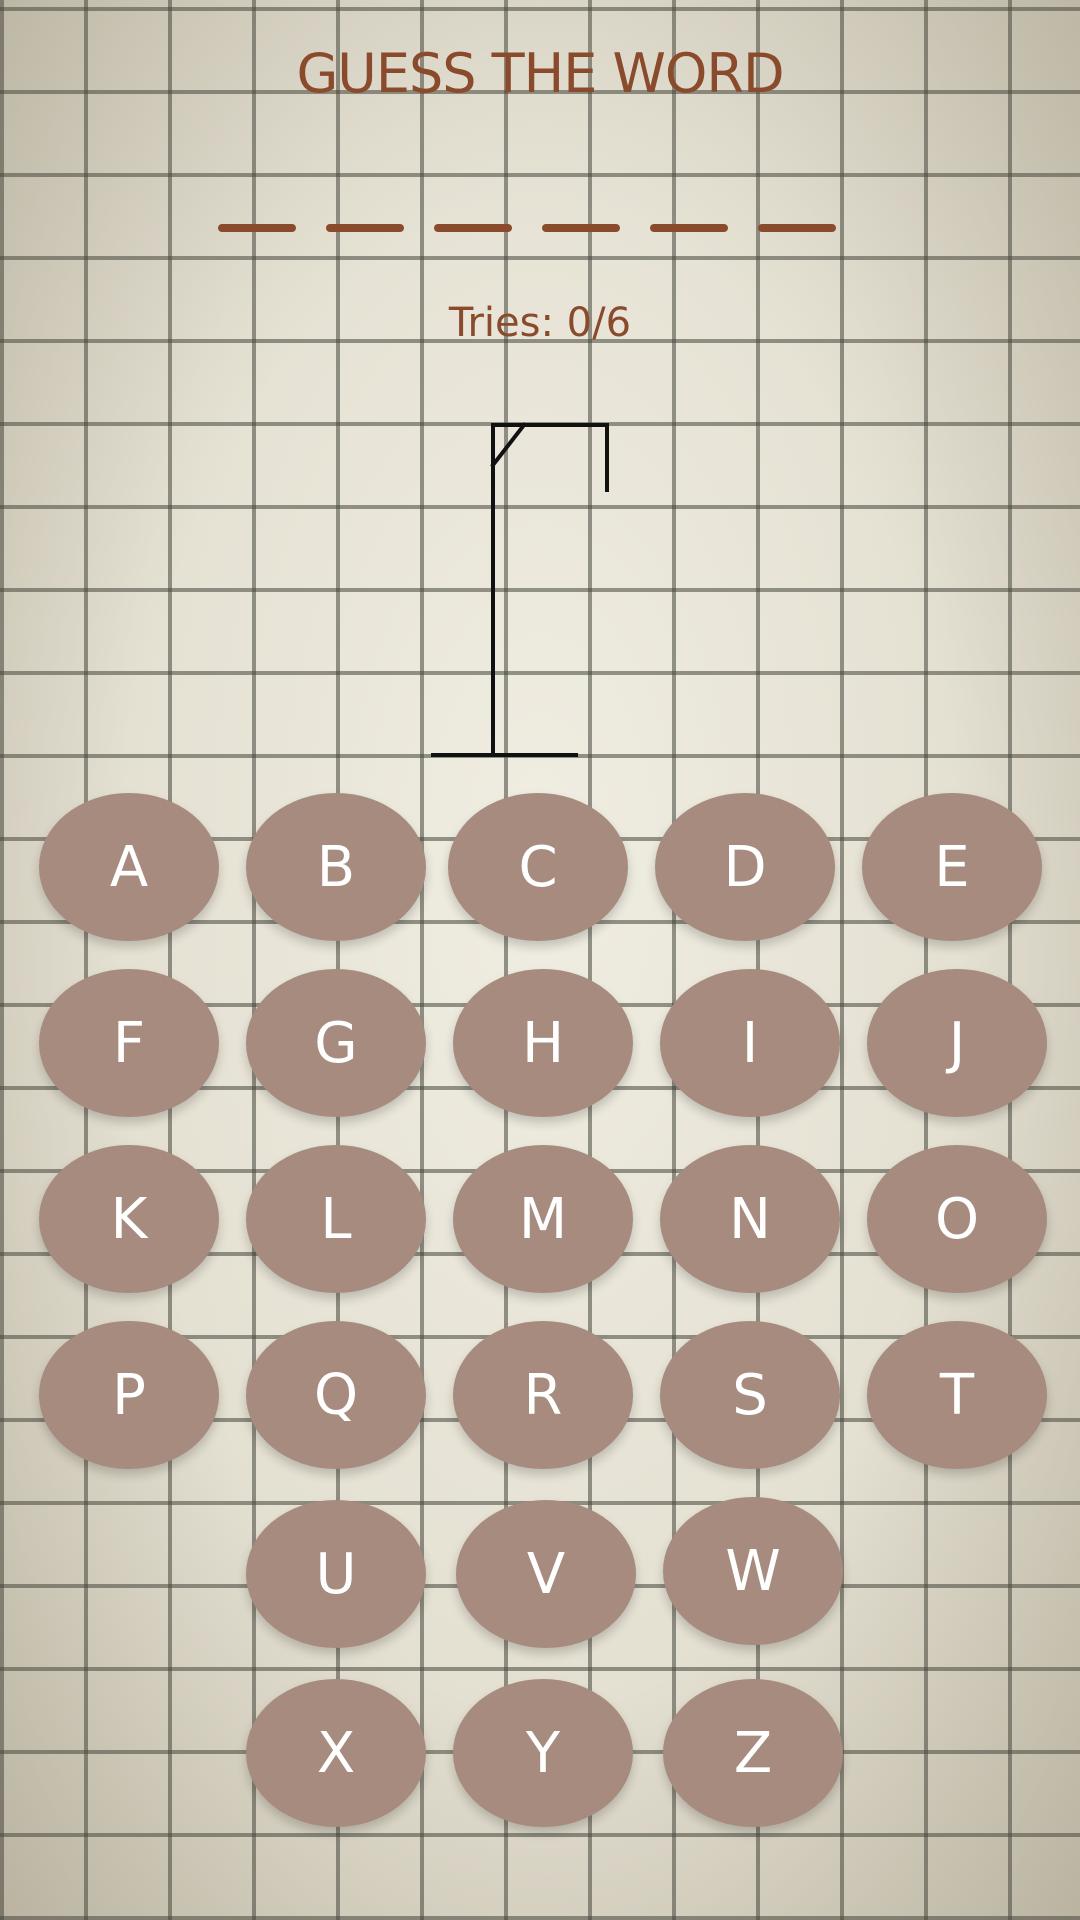 Image resolution: width=1080 pixels, height=1920 pixels. What do you see at coordinates (957, 1395) in the screenshot?
I see `key-t: T` at bounding box center [957, 1395].